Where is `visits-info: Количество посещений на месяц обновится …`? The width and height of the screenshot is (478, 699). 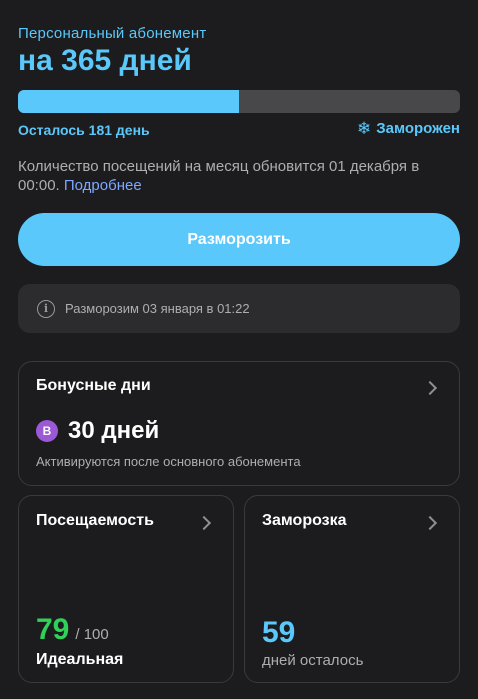
visits-info: Количество посещений на месяц обновится … is located at coordinates (240, 176).